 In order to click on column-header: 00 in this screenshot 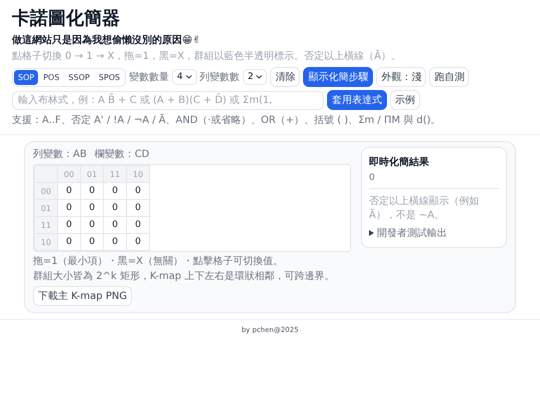, I will do `click(69, 174)`.